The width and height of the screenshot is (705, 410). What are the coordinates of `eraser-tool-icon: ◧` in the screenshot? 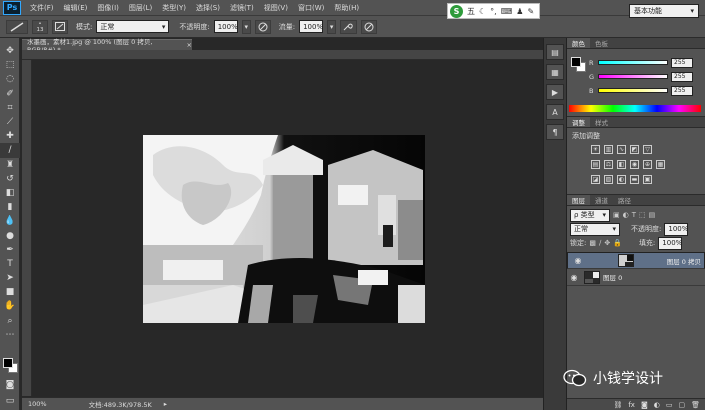 It's located at (10, 193).